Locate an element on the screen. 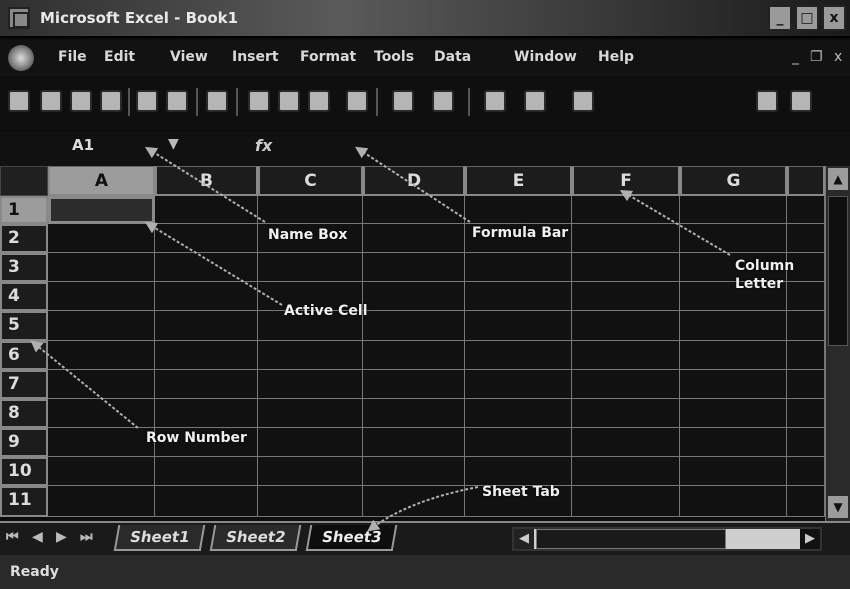 This screenshot has height=589, width=850. row-header-11: 11 is located at coordinates (24, 501).